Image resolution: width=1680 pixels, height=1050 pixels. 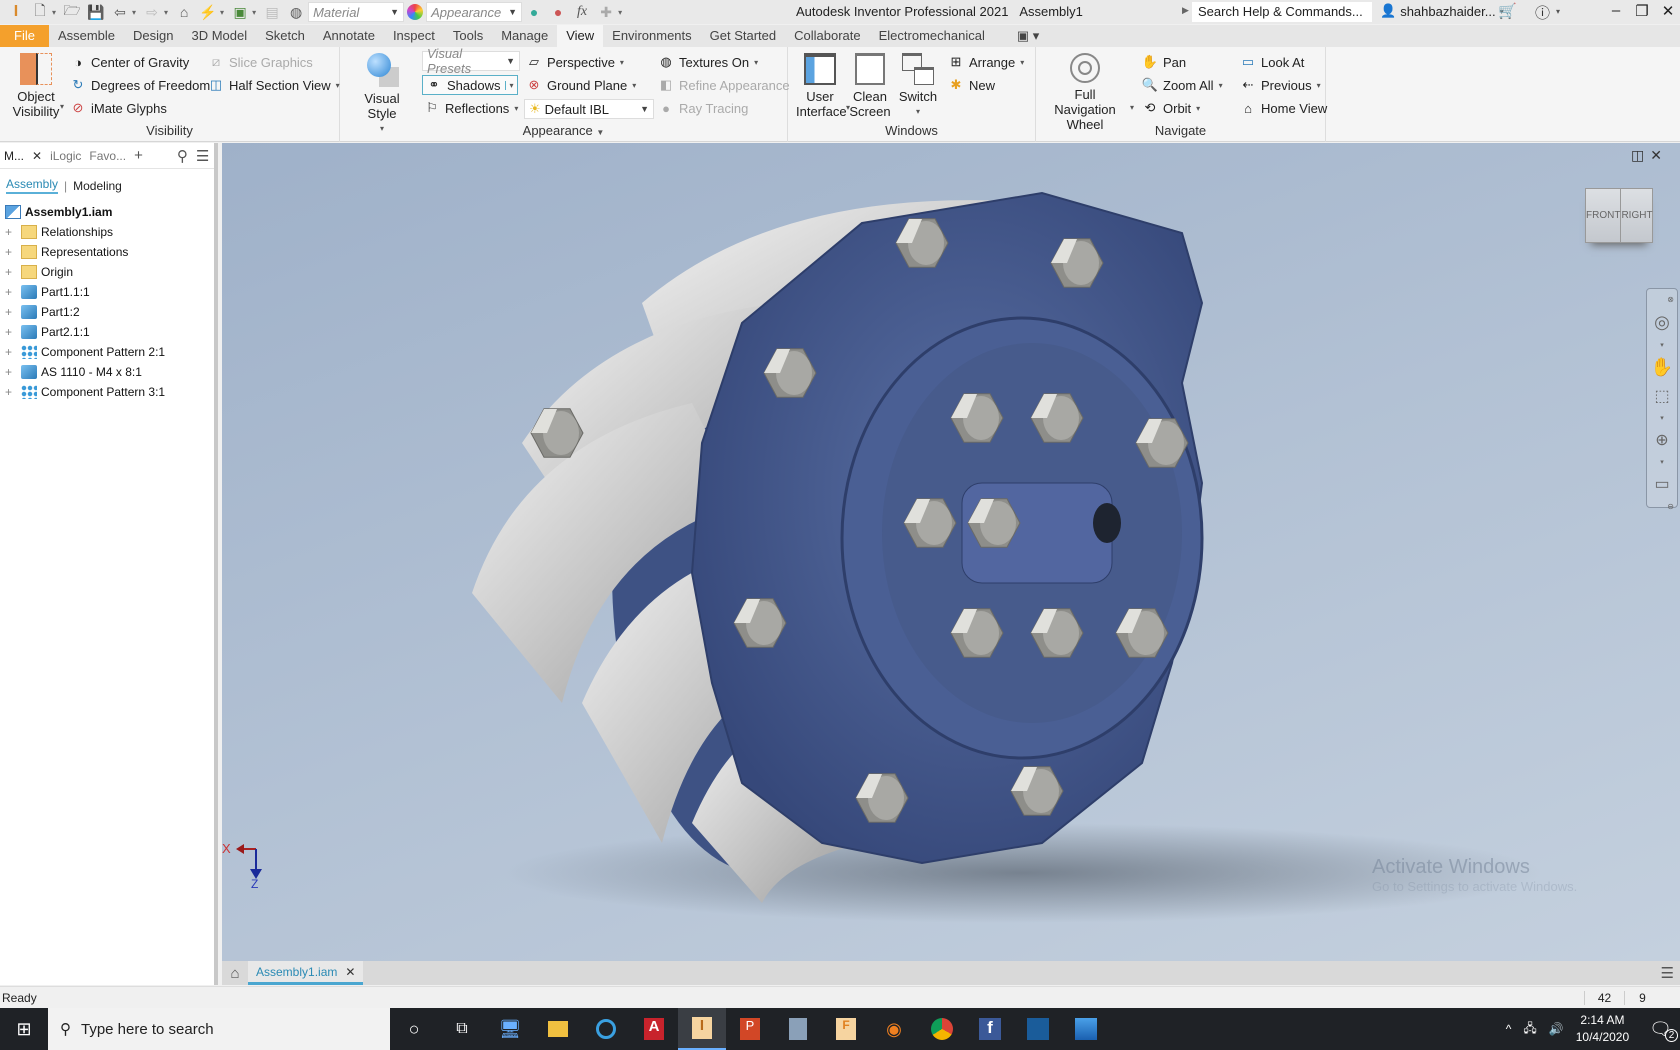 What do you see at coordinates (202, 156) in the screenshot?
I see `menu-icon: ☰` at bounding box center [202, 156].